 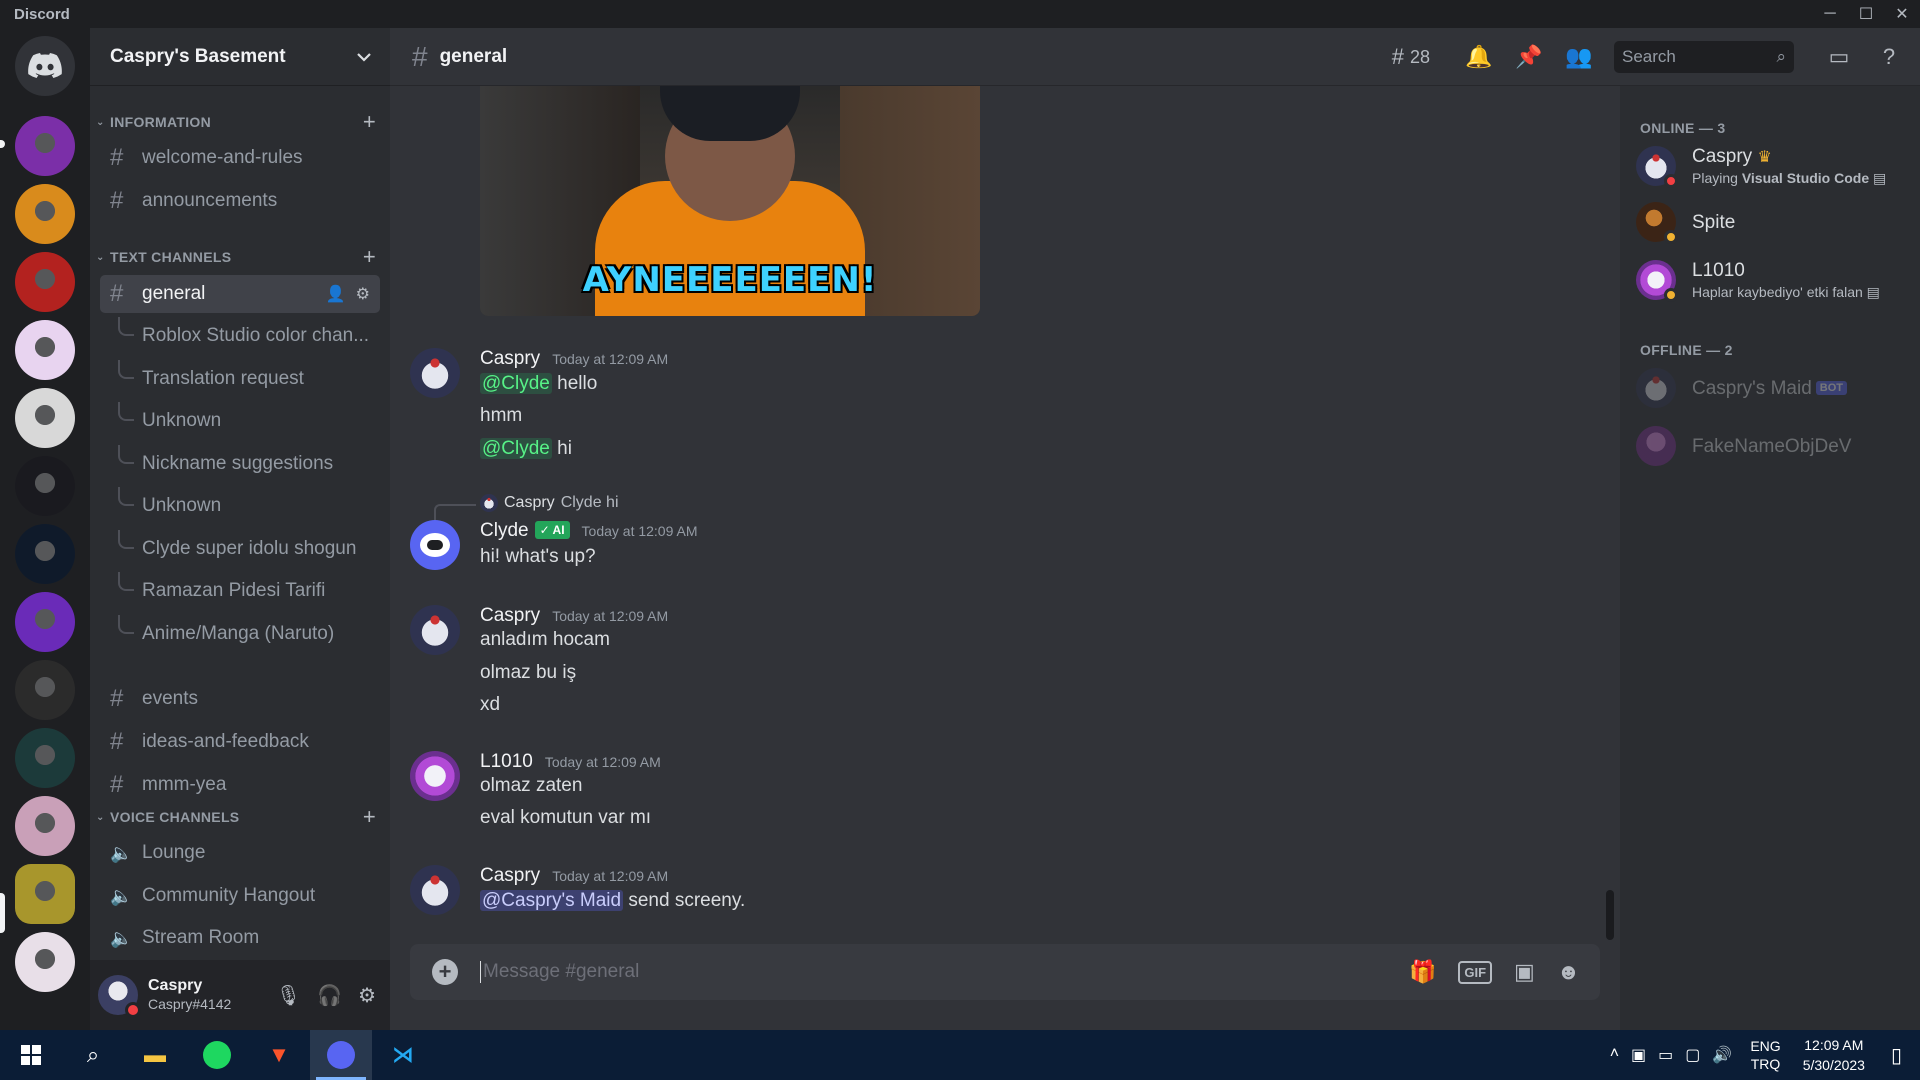 What do you see at coordinates (239, 853) in the screenshot?
I see `voice-channel-lounge: 🔈 Lounge` at bounding box center [239, 853].